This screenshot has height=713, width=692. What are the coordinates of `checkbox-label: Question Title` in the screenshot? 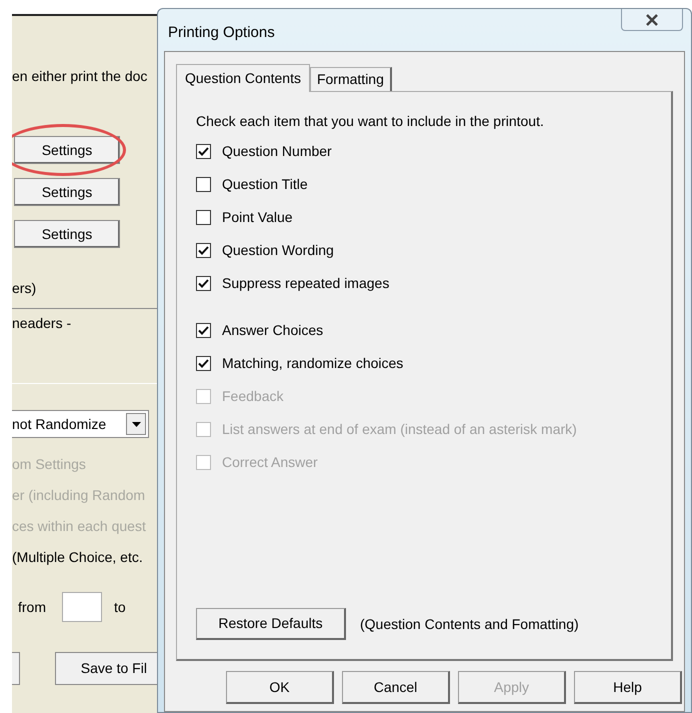 It's located at (265, 184).